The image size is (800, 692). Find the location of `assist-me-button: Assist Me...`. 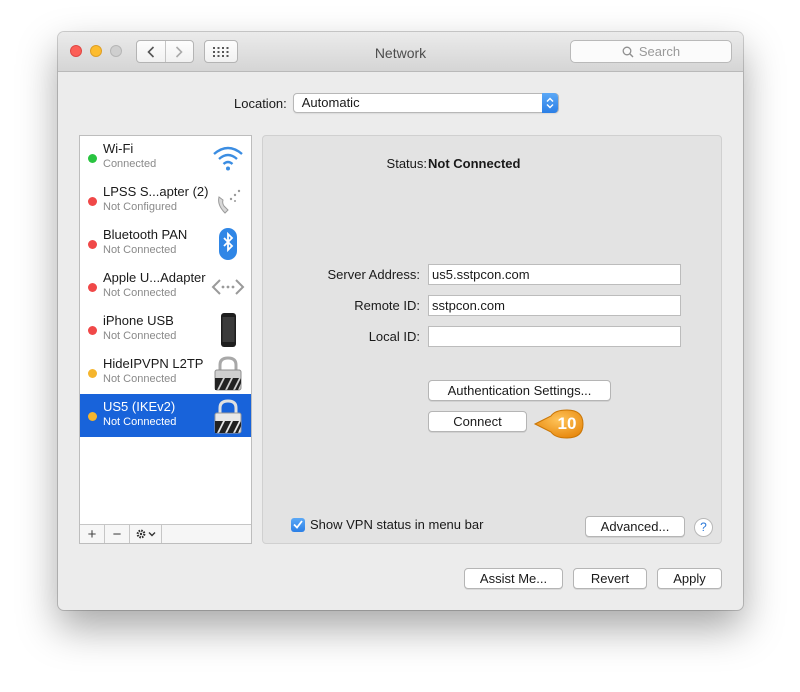

assist-me-button: Assist Me... is located at coordinates (513, 578).